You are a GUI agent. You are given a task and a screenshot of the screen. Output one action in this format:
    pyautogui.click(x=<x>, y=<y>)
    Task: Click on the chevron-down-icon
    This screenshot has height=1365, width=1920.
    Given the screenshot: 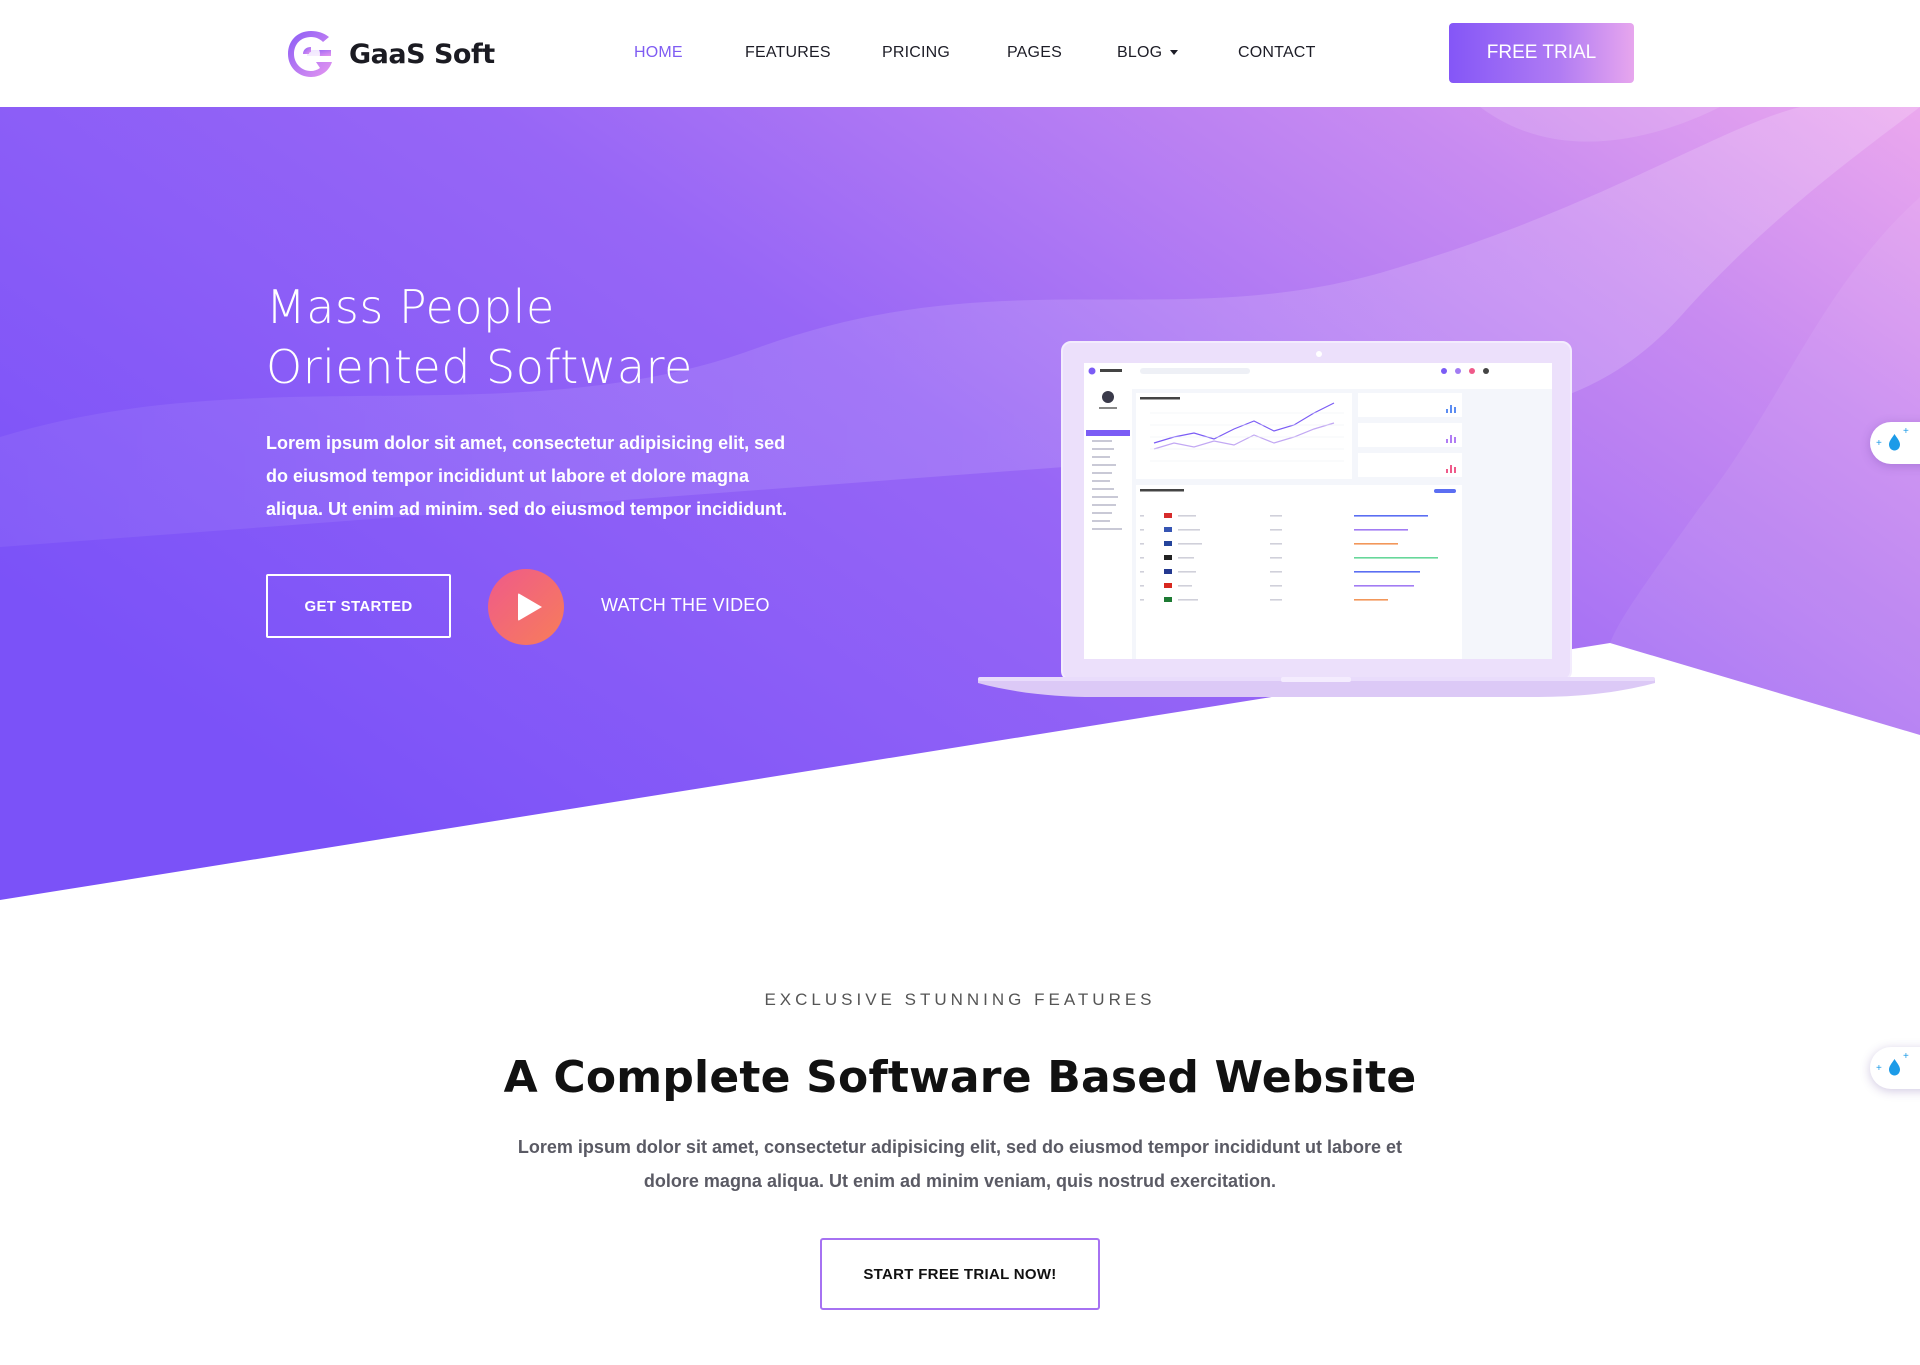 What is the action you would take?
    pyautogui.click(x=1174, y=53)
    